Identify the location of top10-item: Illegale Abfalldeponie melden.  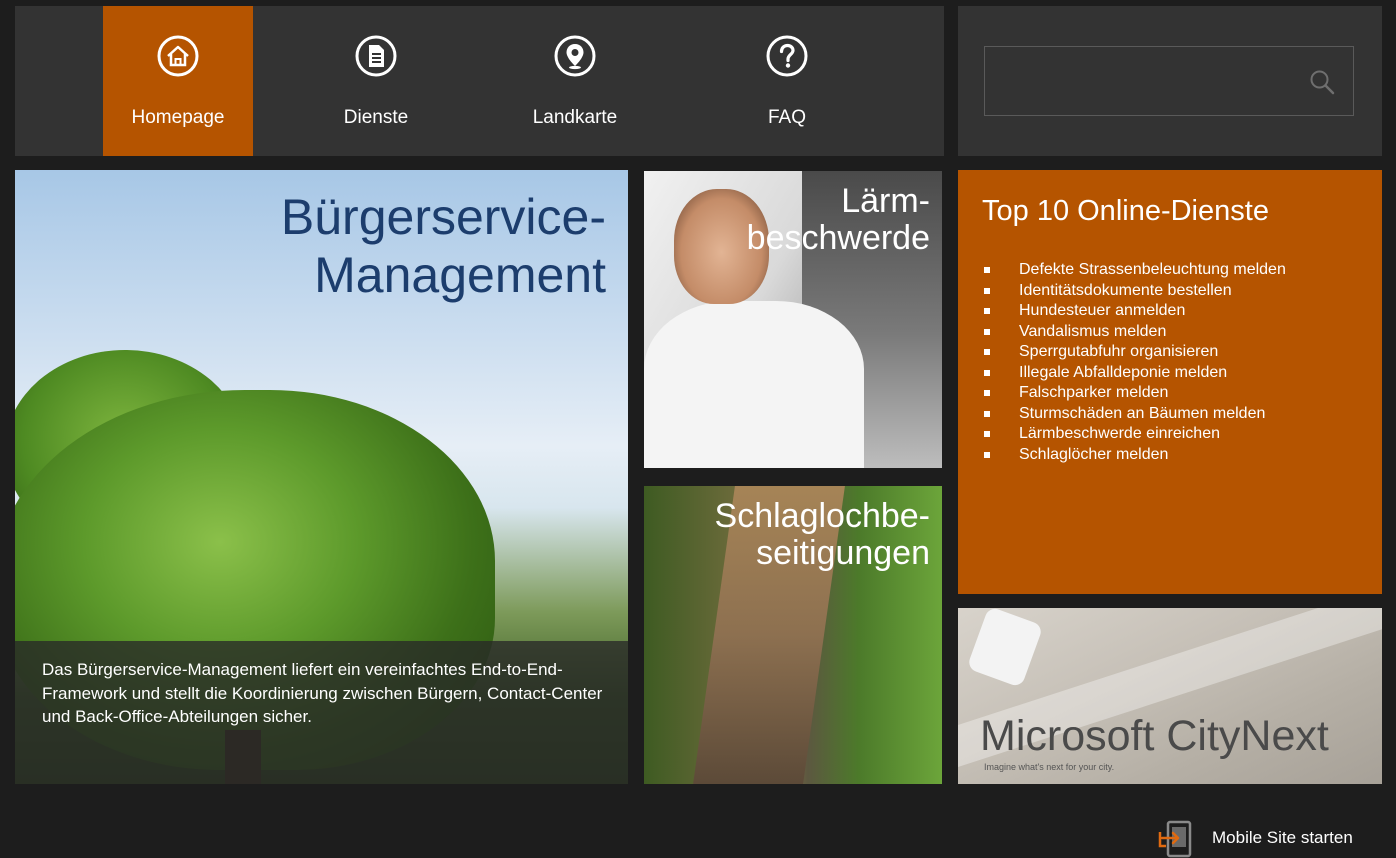
(1134, 373).